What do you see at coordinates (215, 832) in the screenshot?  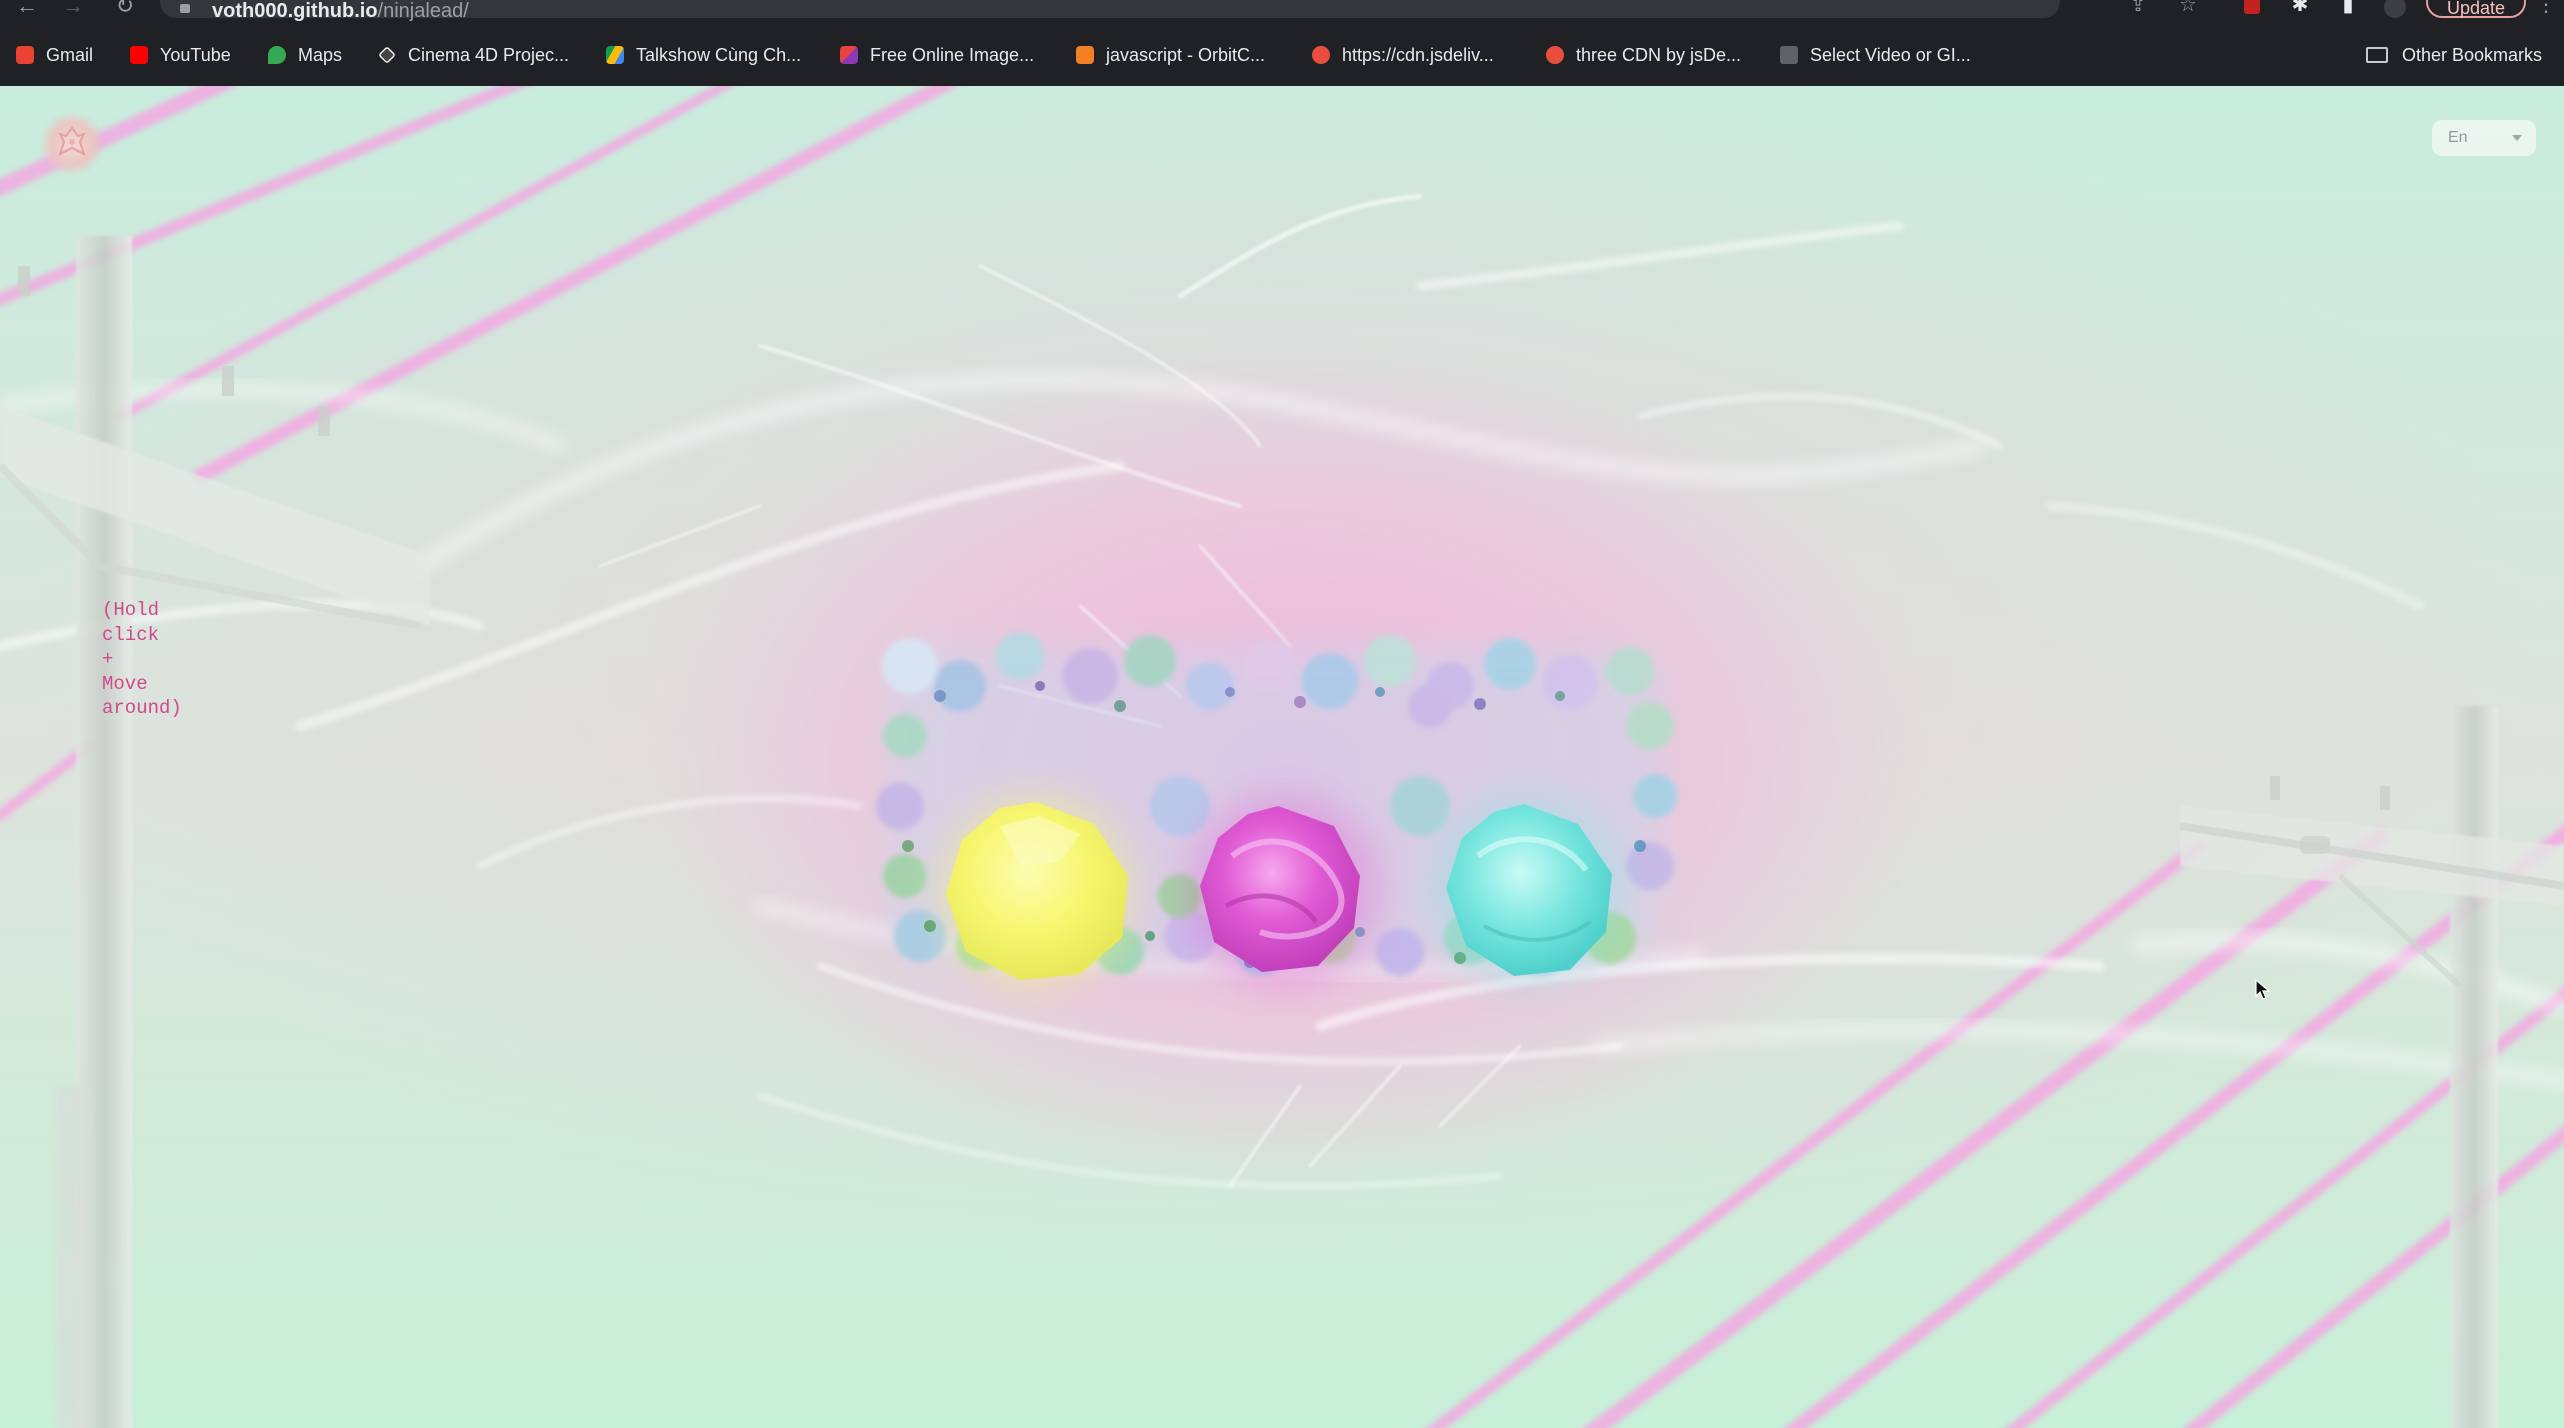 I see `left-utility-pole` at bounding box center [215, 832].